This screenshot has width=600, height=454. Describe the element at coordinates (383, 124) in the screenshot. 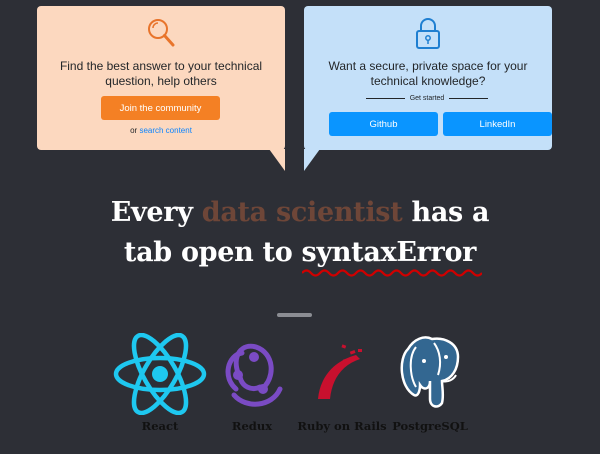

I see `github-button: Github` at that location.